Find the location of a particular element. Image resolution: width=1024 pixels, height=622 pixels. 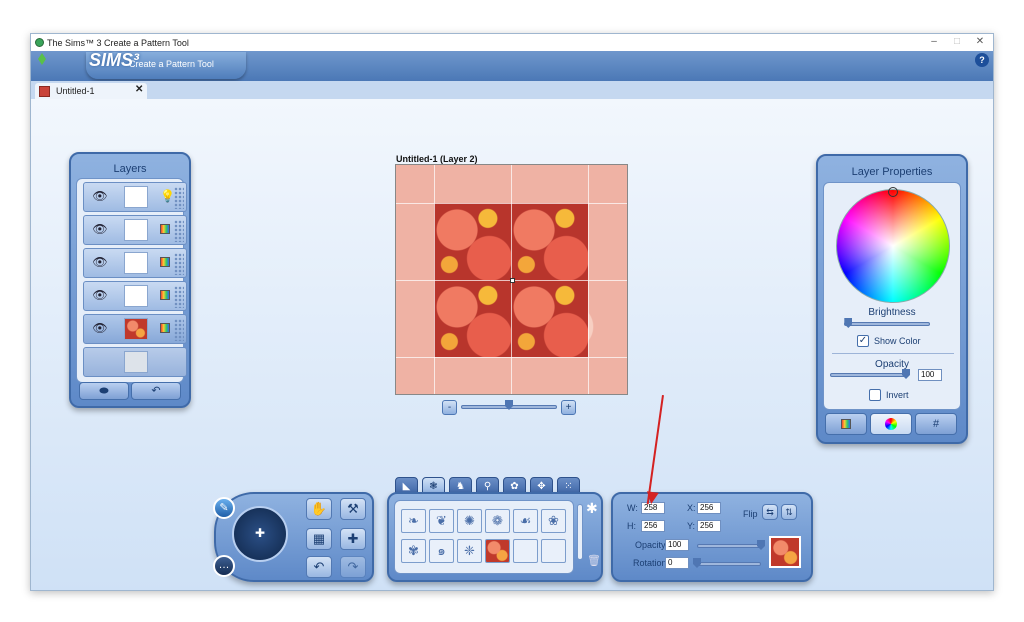

transform-opacity-slider-thumb is located at coordinates (761, 545).